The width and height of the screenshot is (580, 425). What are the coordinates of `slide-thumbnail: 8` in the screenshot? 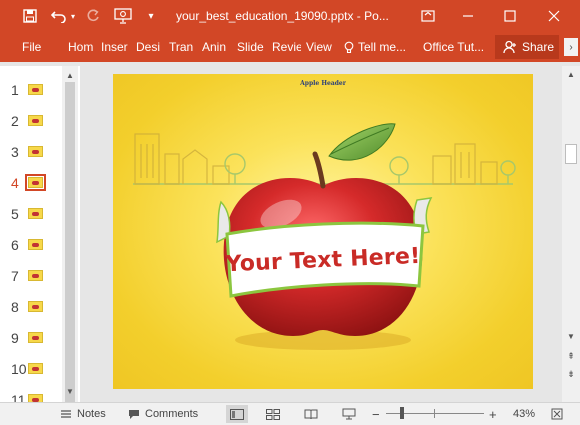 It's located at (31, 307).